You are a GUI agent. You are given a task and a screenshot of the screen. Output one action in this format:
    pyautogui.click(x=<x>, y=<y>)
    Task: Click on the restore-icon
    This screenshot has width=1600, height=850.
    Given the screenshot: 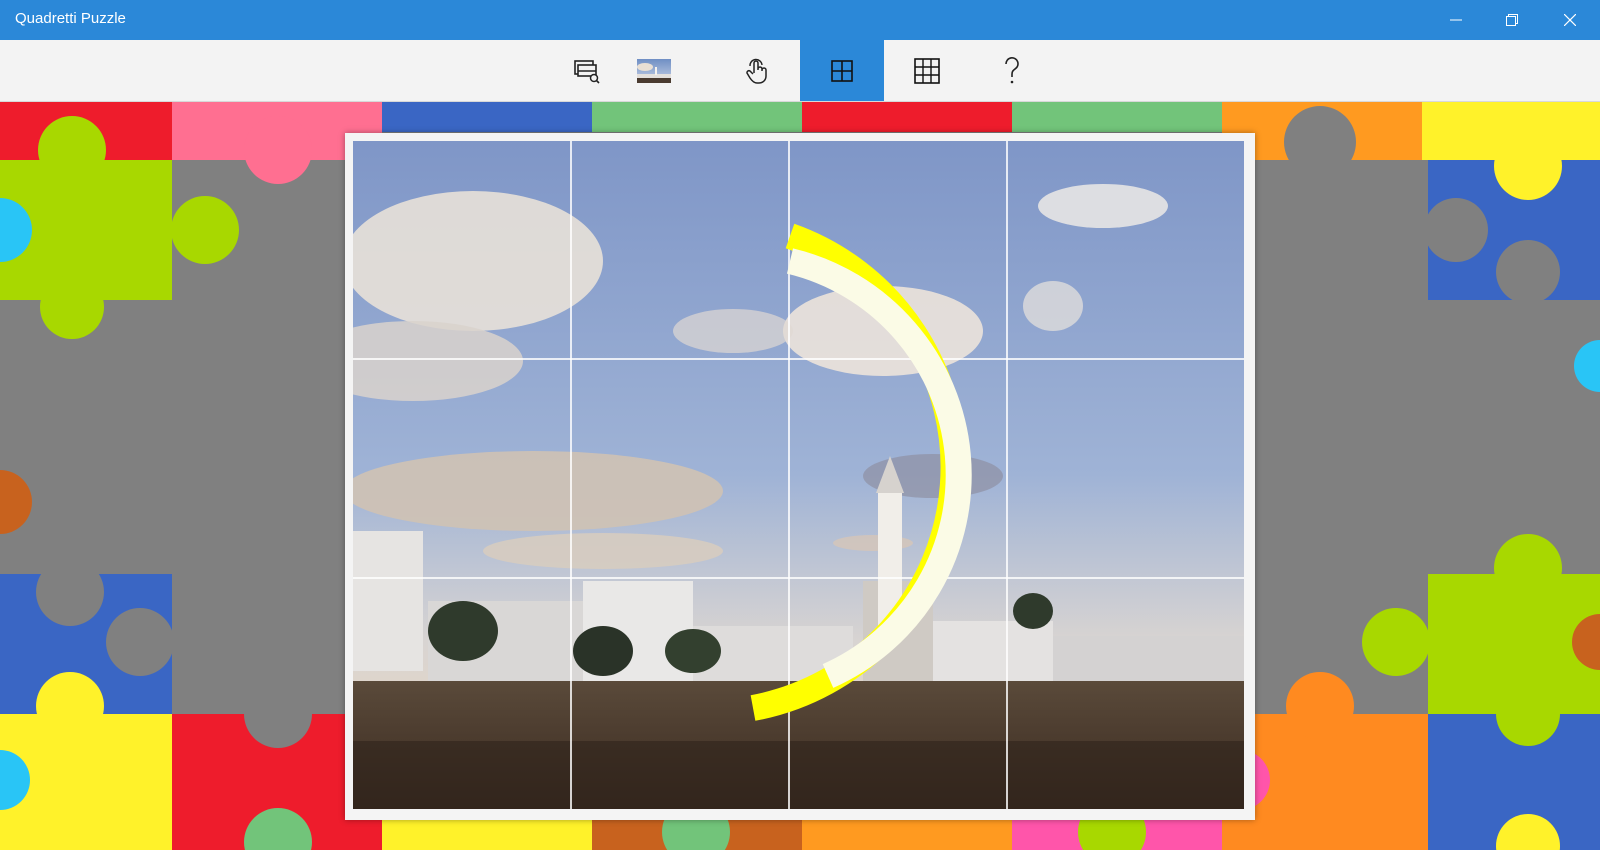 What is the action you would take?
    pyautogui.click(x=1512, y=20)
    